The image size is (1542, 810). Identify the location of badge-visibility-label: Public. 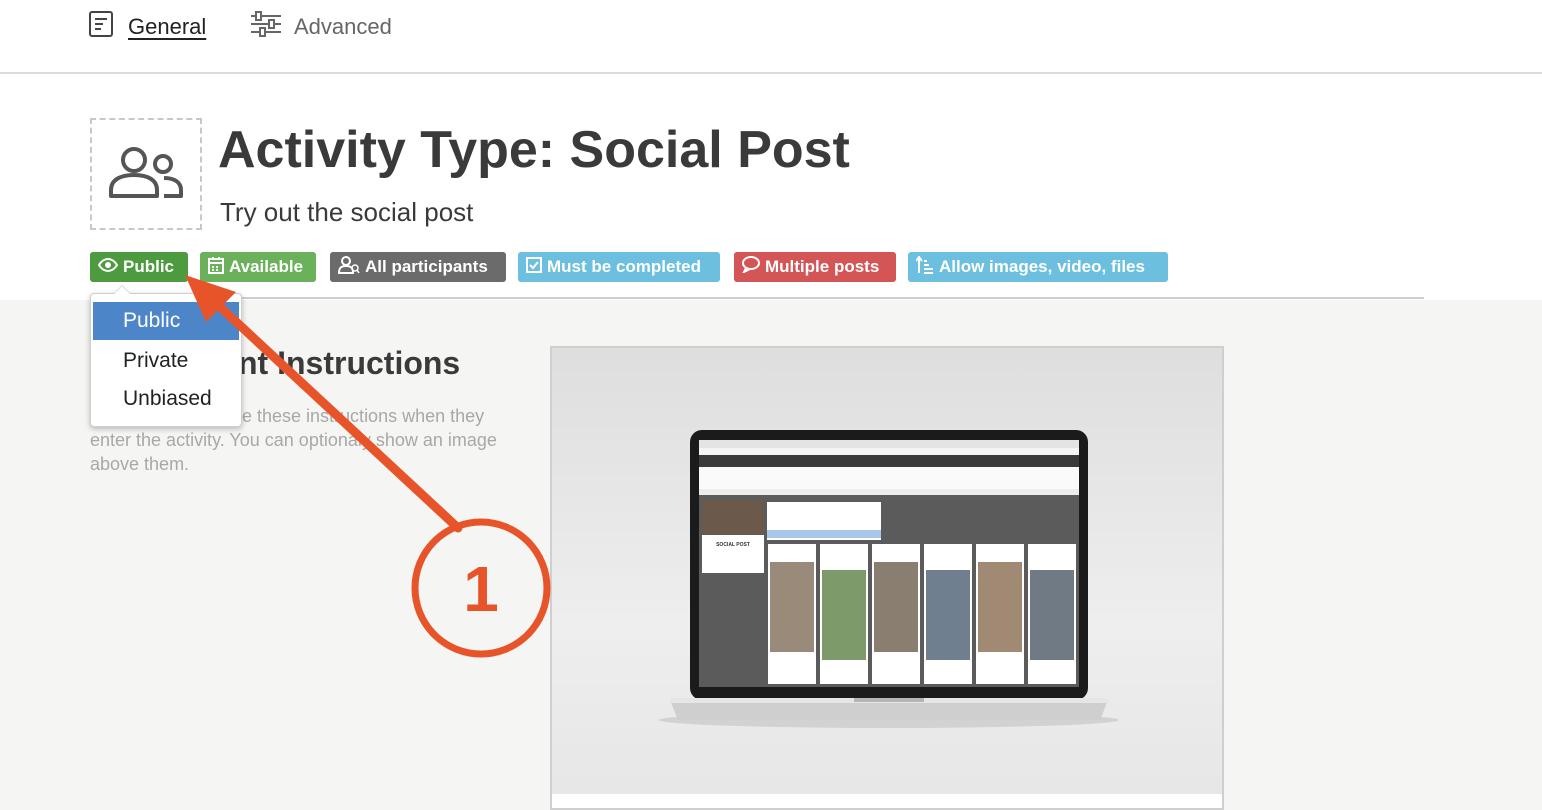
(149, 266).